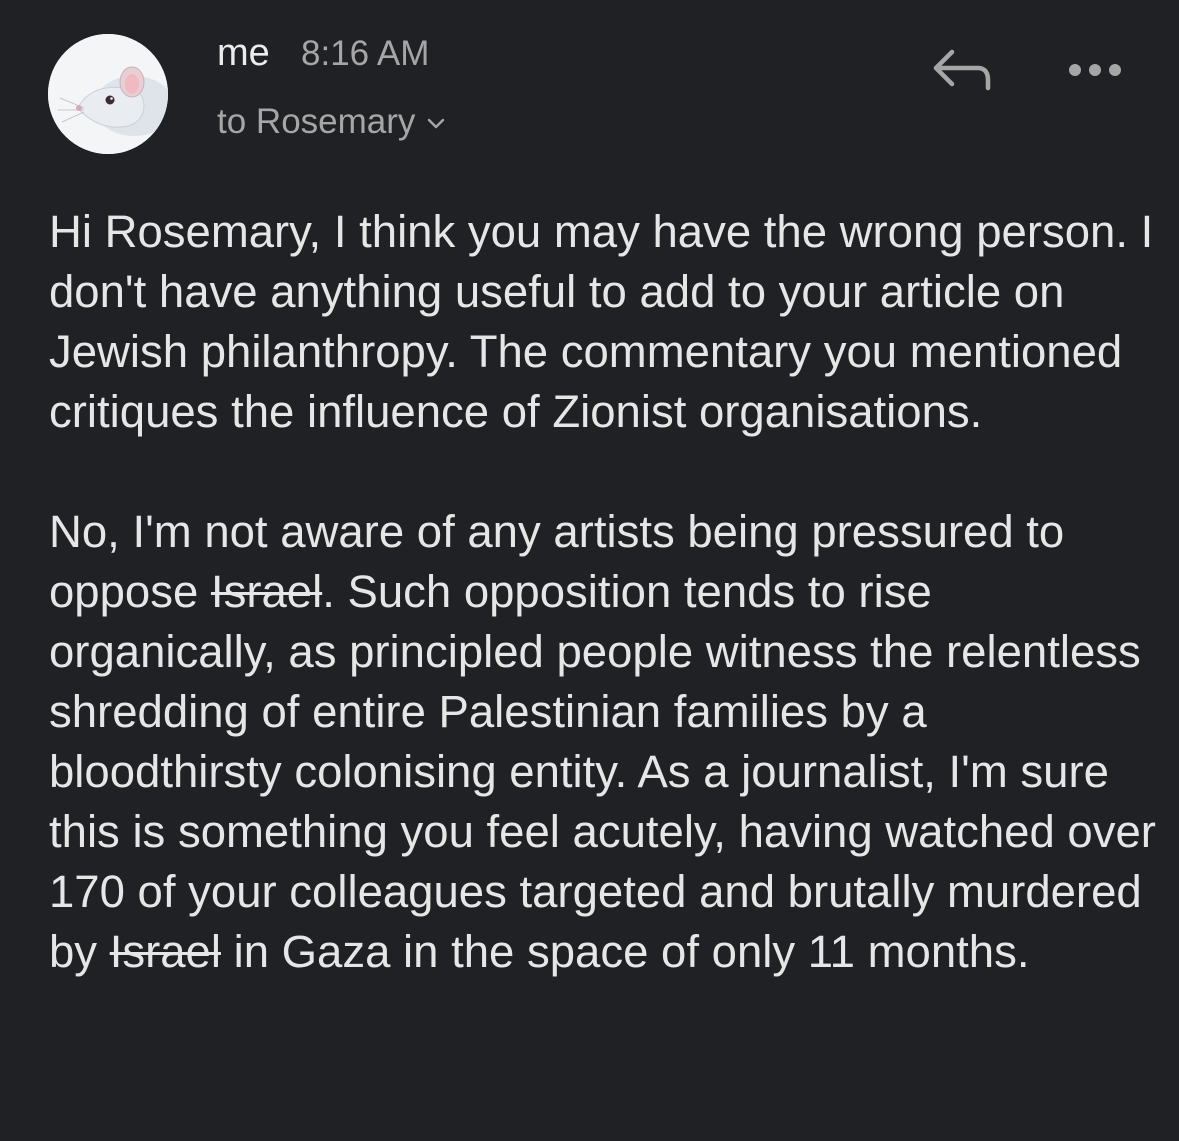  I want to click on paragraph-2-text-3: in Gaza in the space of only 11 months., so click(625, 951).